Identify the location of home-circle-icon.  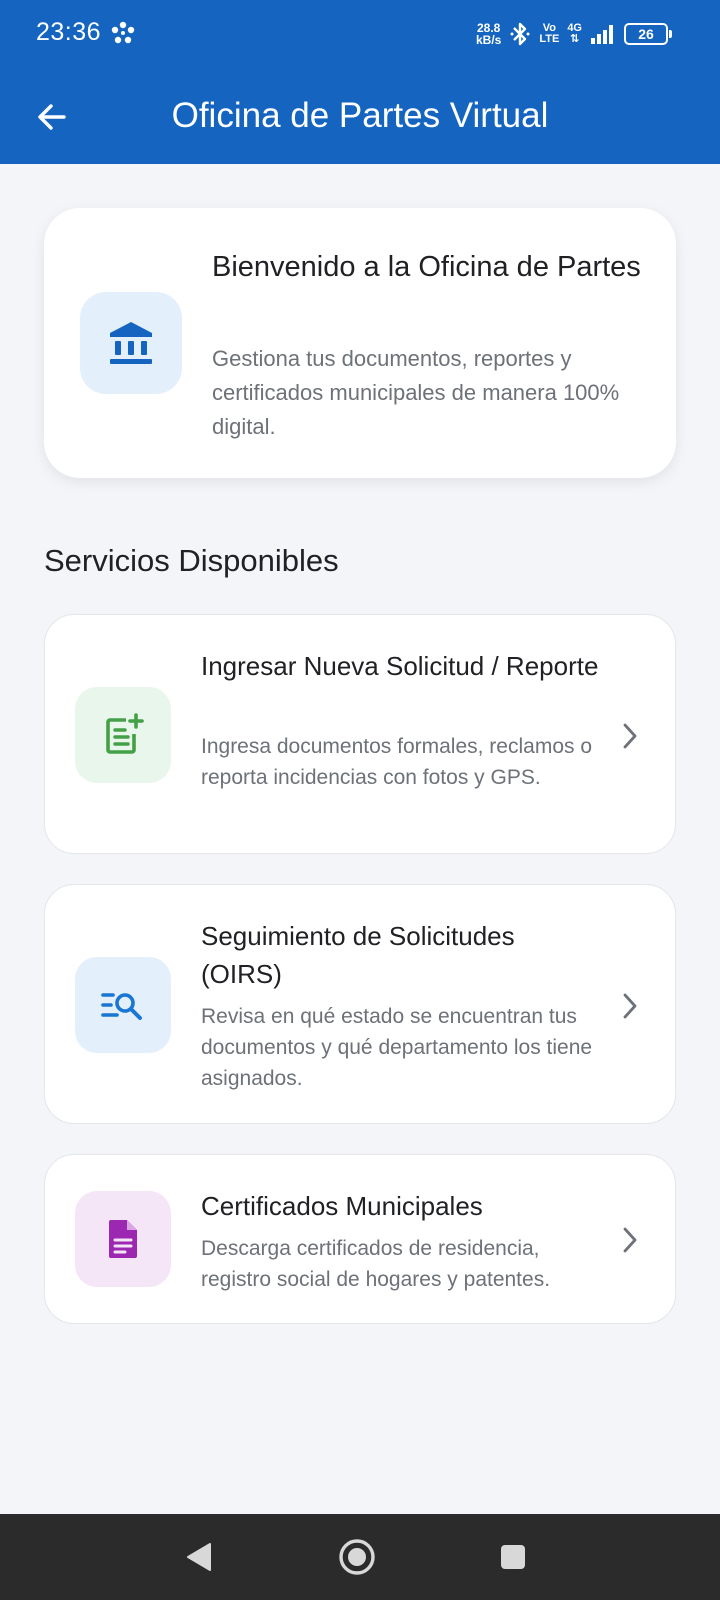
(357, 1557).